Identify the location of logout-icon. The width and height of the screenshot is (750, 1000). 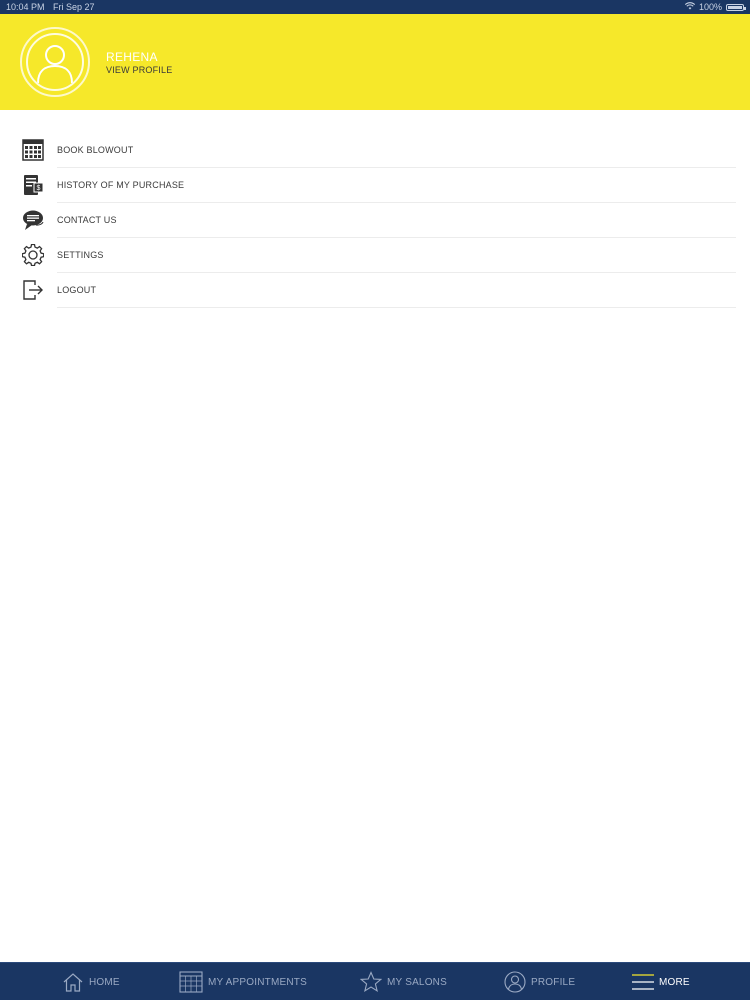
(33, 290).